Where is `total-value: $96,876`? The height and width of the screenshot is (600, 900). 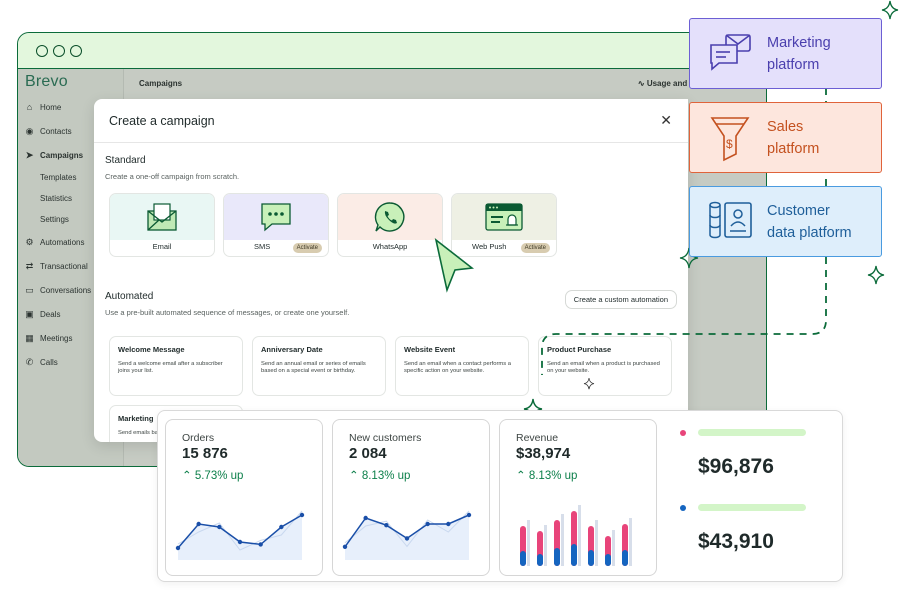 total-value: $96,876 is located at coordinates (736, 466).